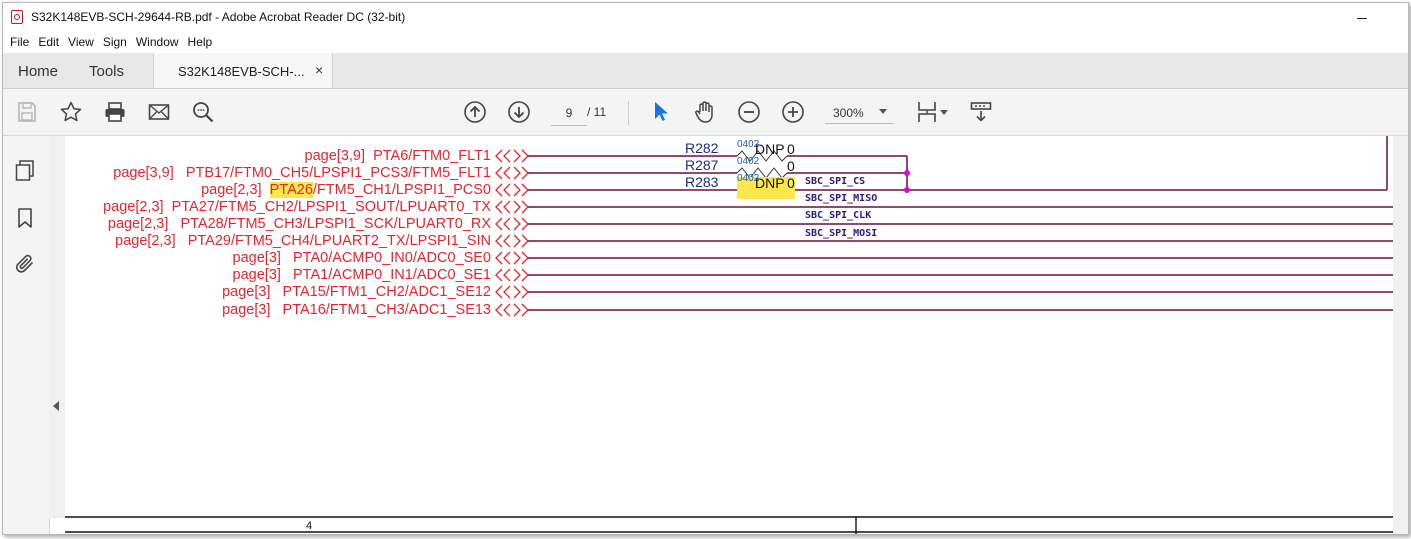  I want to click on bookmark-icon, so click(25, 218).